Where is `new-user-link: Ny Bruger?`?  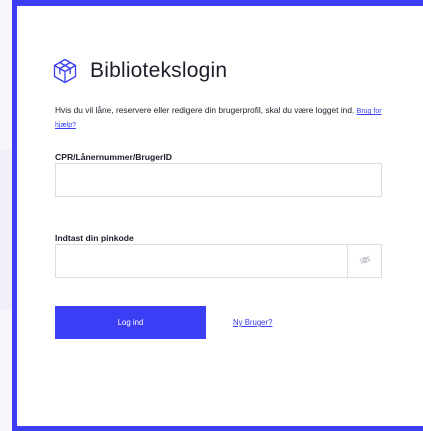 new-user-link: Ny Bruger? is located at coordinates (252, 322).